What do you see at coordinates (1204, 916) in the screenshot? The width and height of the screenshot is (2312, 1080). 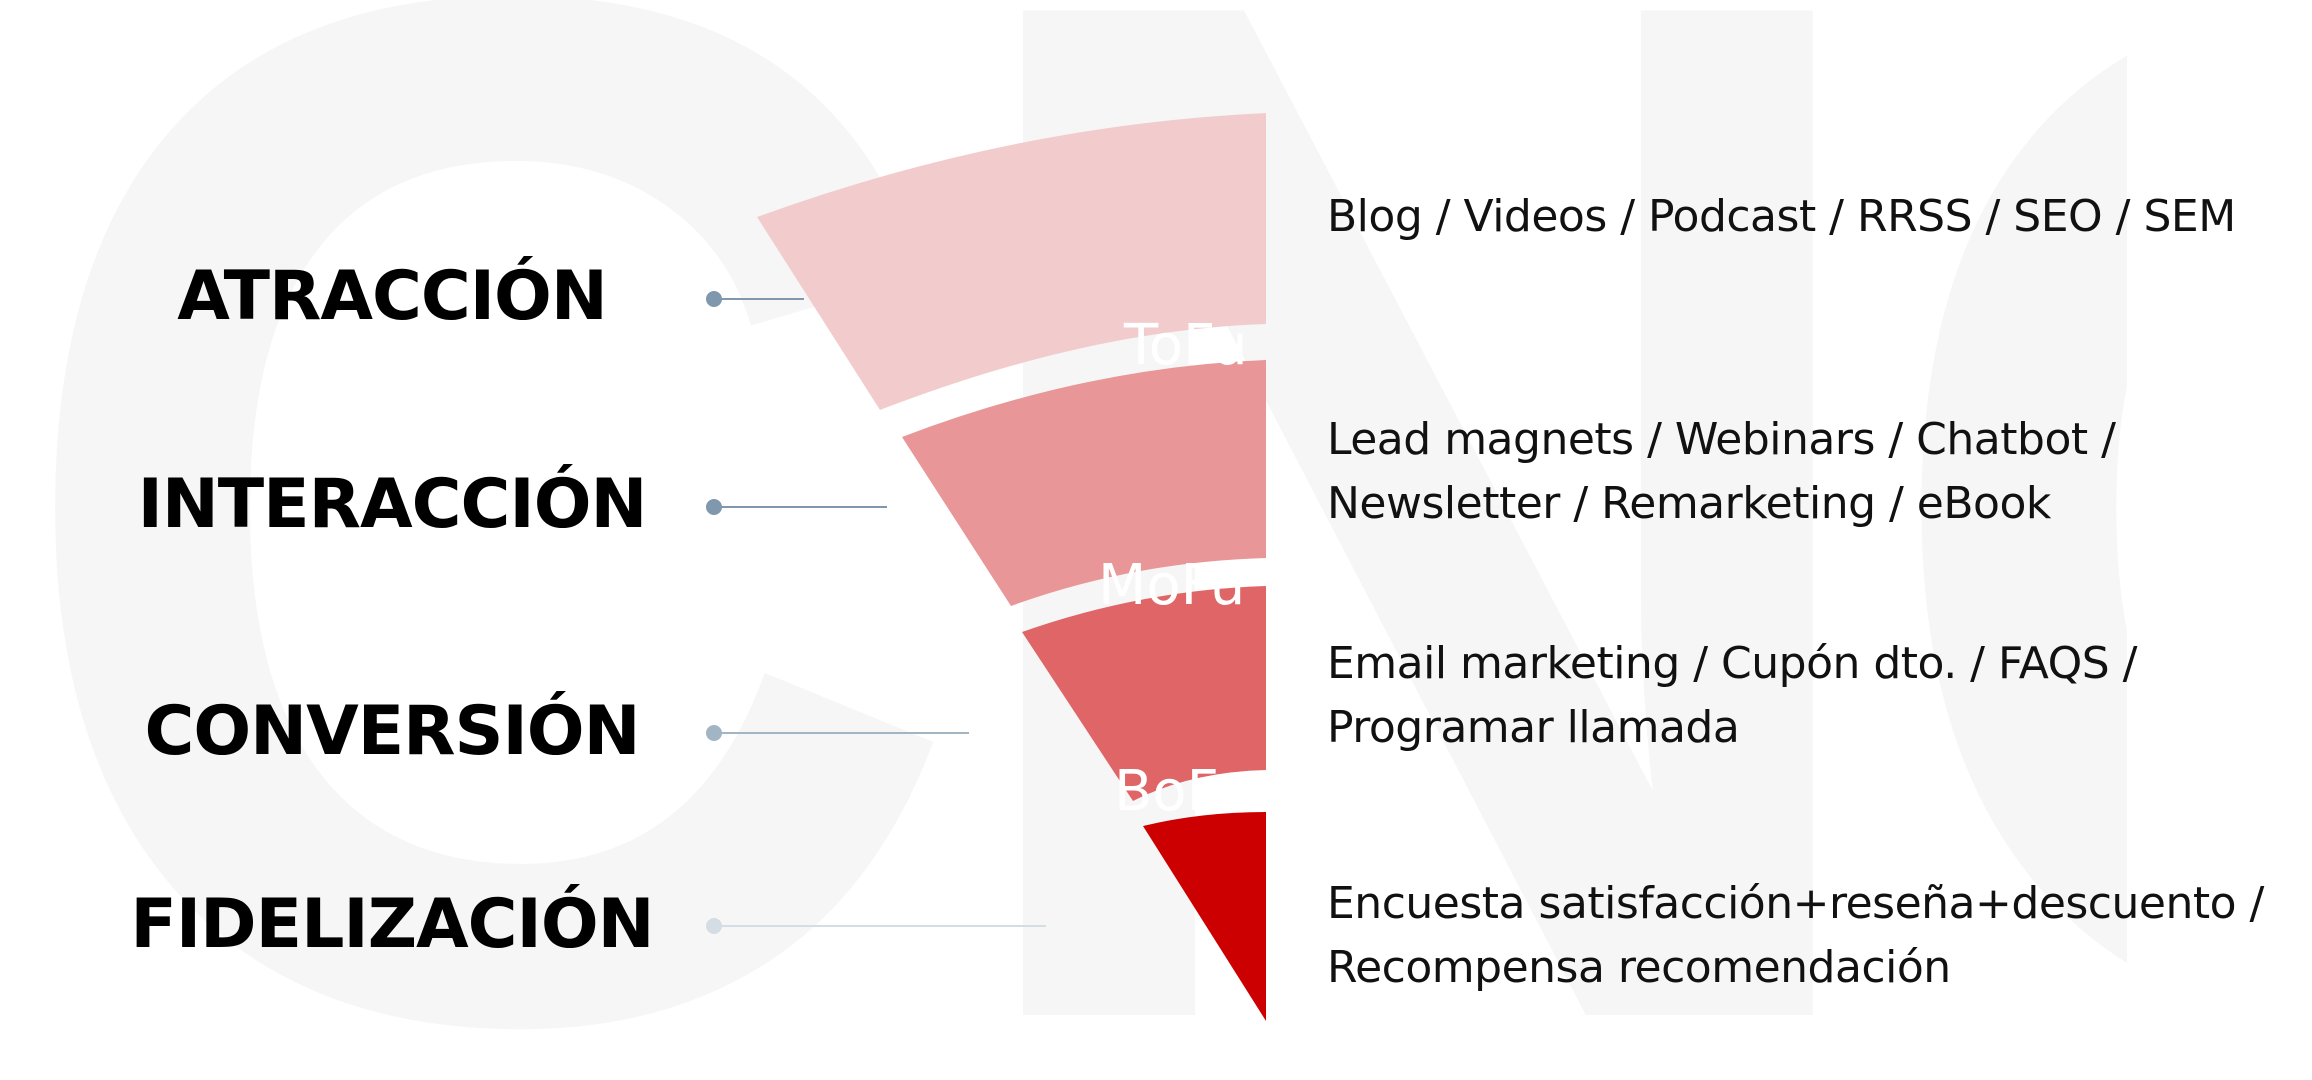 I see `funnel-segment-retention` at bounding box center [1204, 916].